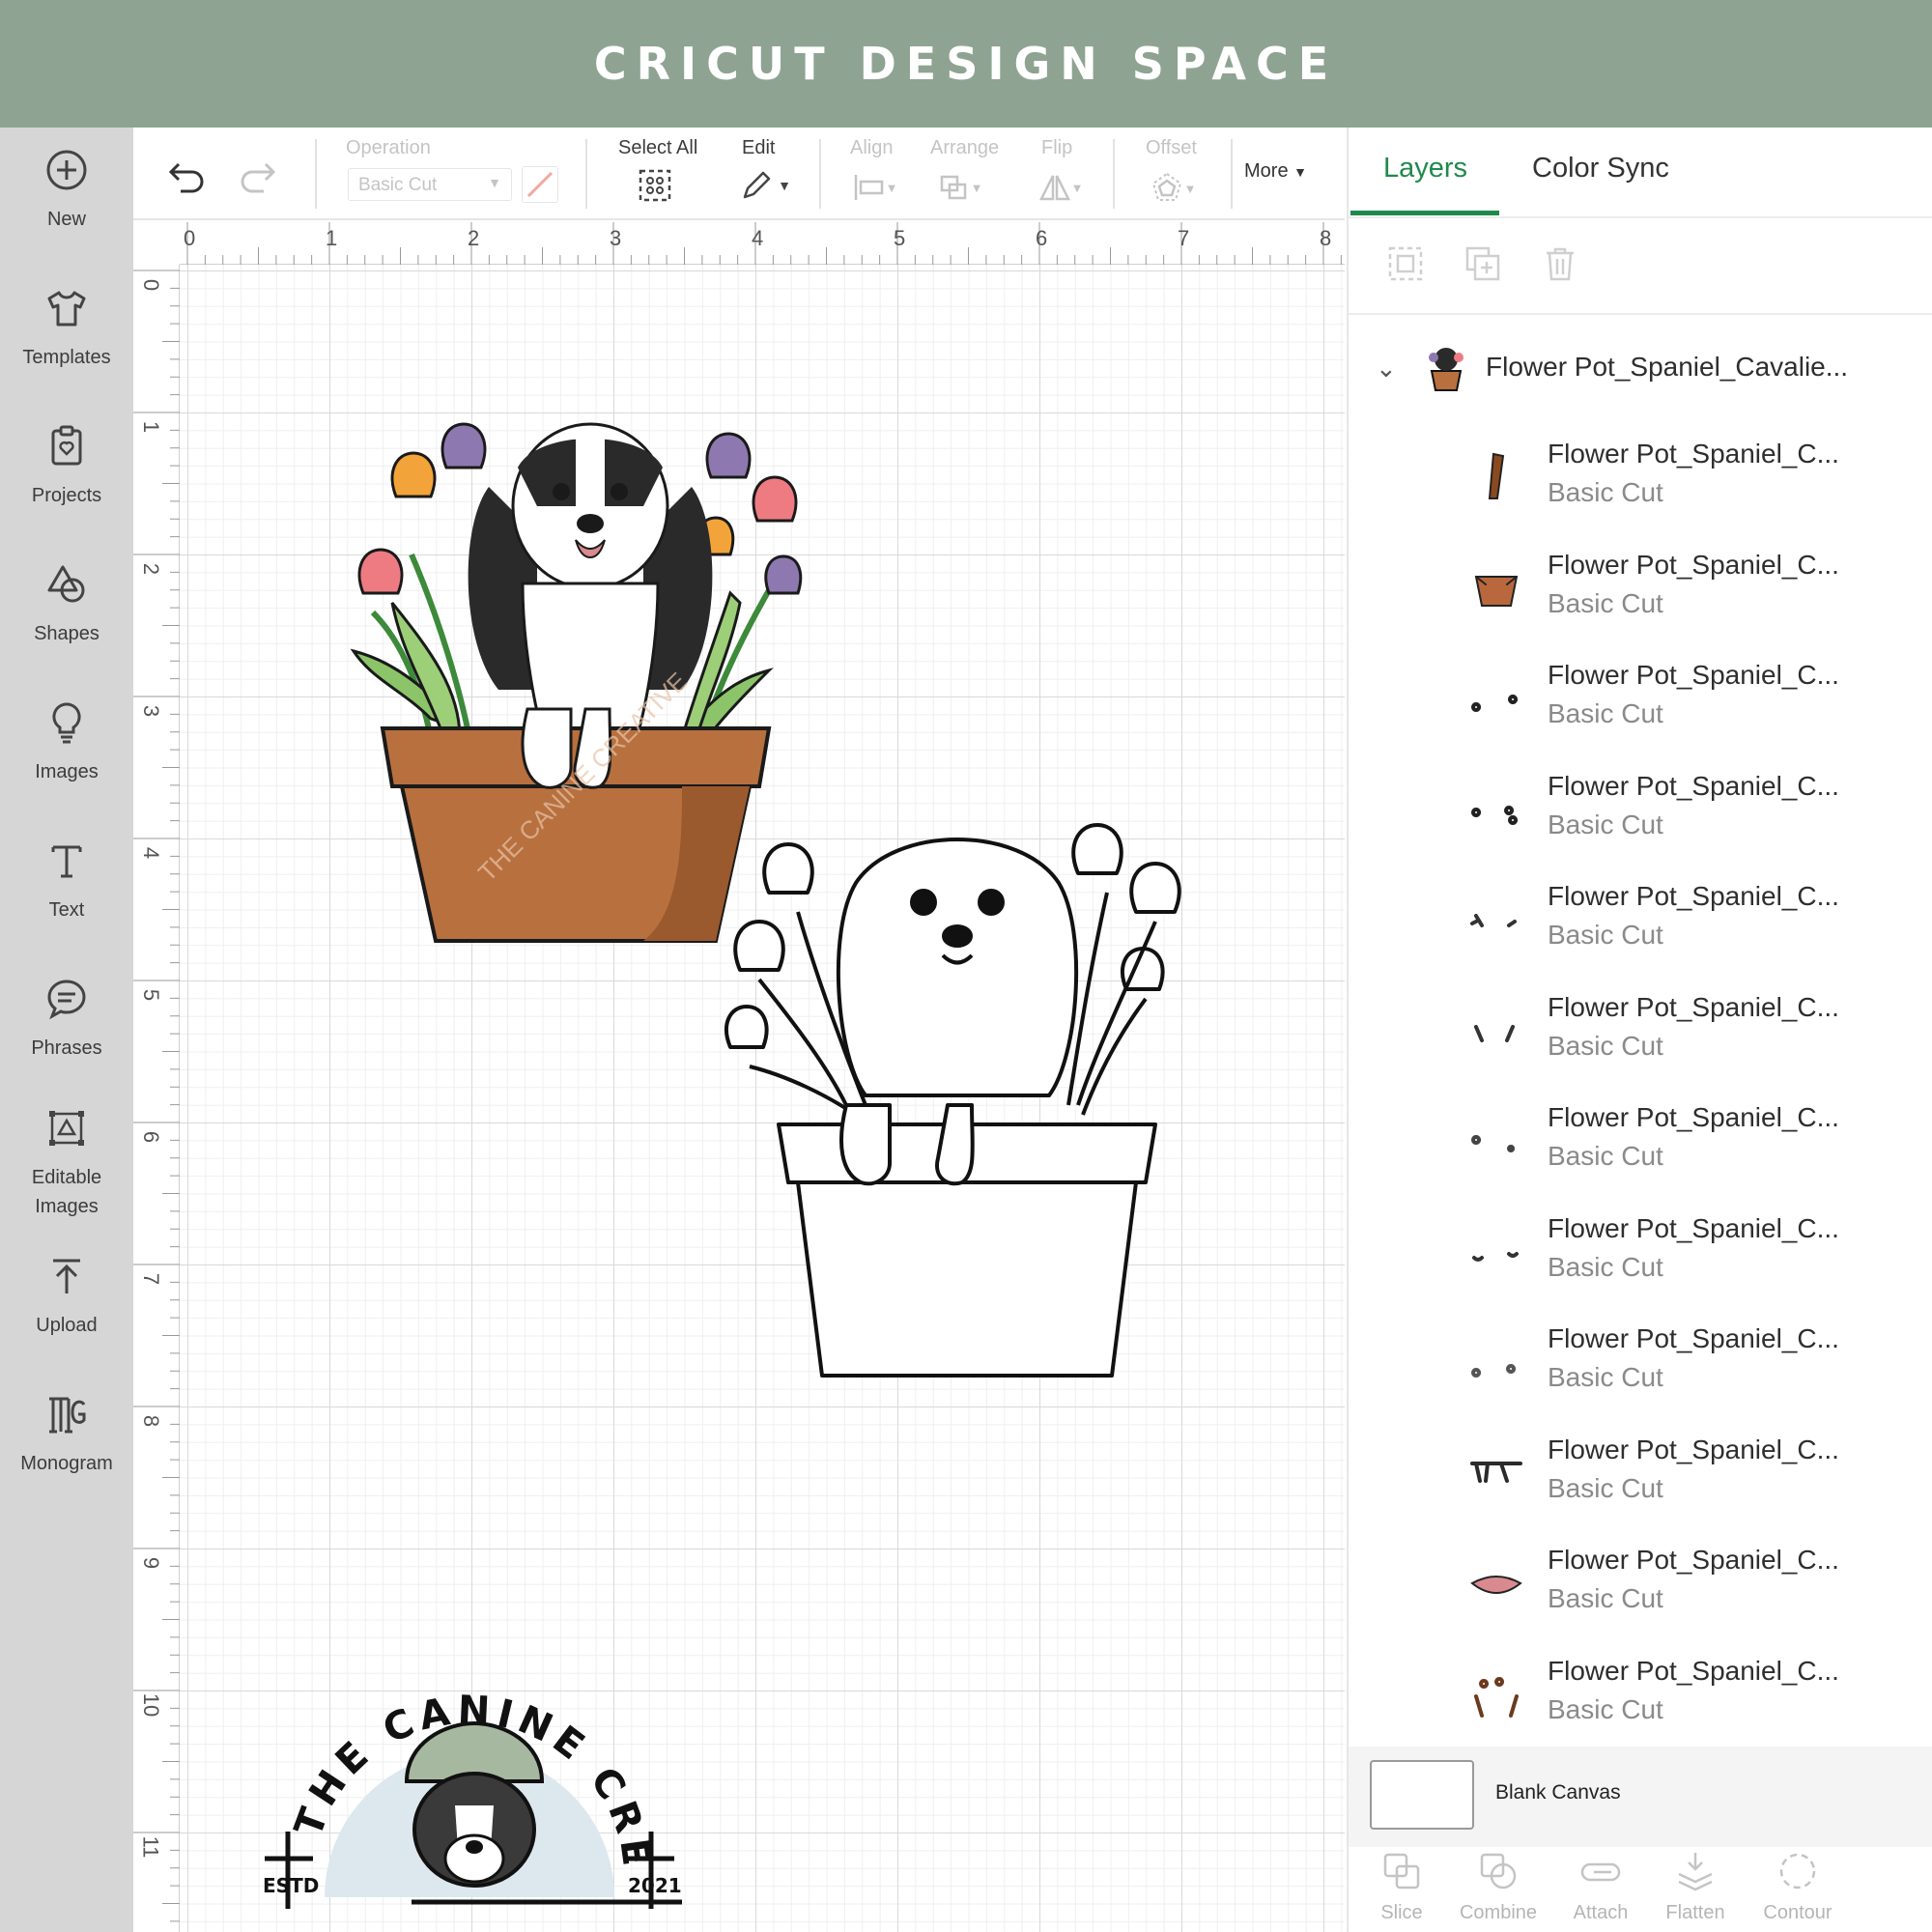 This screenshot has height=1932, width=1932. What do you see at coordinates (1386, 369) in the screenshot?
I see `chevron-down-icon: ⌄` at bounding box center [1386, 369].